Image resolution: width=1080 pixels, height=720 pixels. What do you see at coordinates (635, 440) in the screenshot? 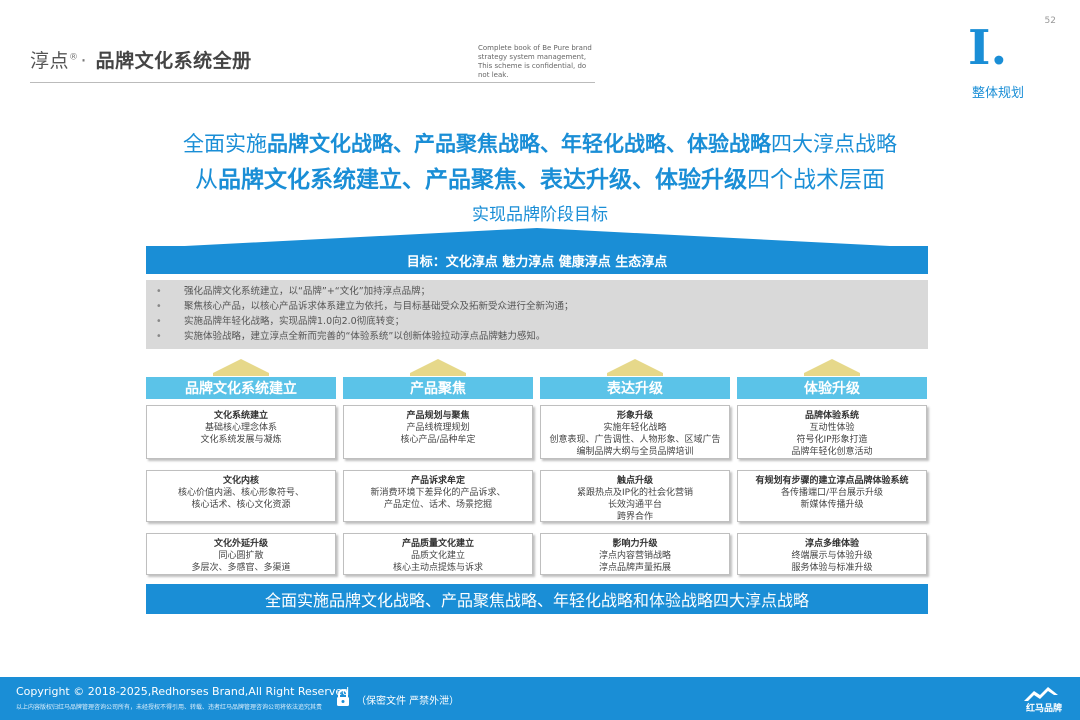
I see `cell-line: 创意表现、广告调性、人物形象、区域广告` at bounding box center [635, 440].